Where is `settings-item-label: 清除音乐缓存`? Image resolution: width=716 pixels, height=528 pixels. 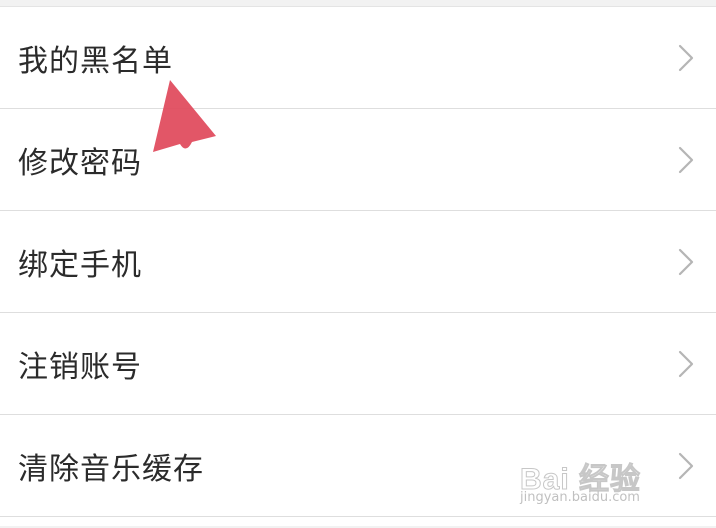 settings-item-label: 清除音乐缓存 is located at coordinates (111, 469).